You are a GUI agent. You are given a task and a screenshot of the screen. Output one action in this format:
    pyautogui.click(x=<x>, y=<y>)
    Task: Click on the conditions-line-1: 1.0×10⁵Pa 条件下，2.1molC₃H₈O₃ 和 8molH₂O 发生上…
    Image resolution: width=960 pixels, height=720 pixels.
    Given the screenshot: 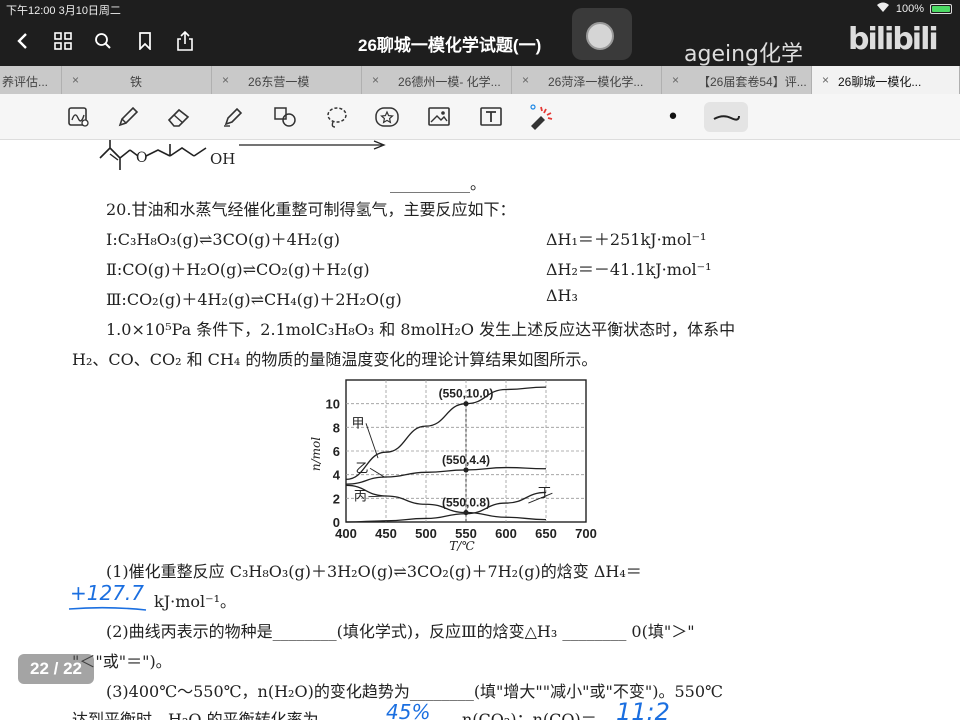 What is the action you would take?
    pyautogui.click(x=421, y=329)
    